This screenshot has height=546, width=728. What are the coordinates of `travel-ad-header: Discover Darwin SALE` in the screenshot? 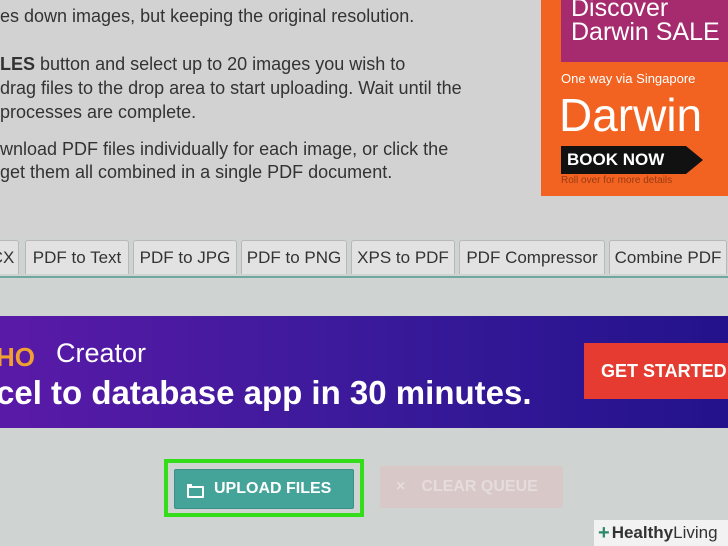 It's located at (644, 31).